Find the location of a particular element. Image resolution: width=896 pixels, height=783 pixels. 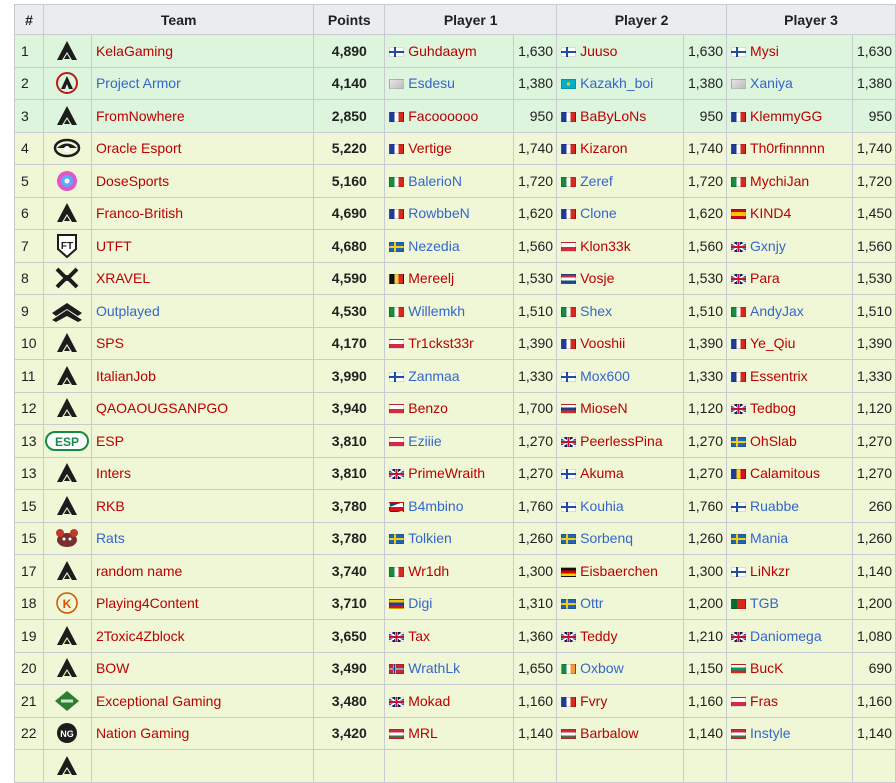

team-link: random name is located at coordinates (139, 571).